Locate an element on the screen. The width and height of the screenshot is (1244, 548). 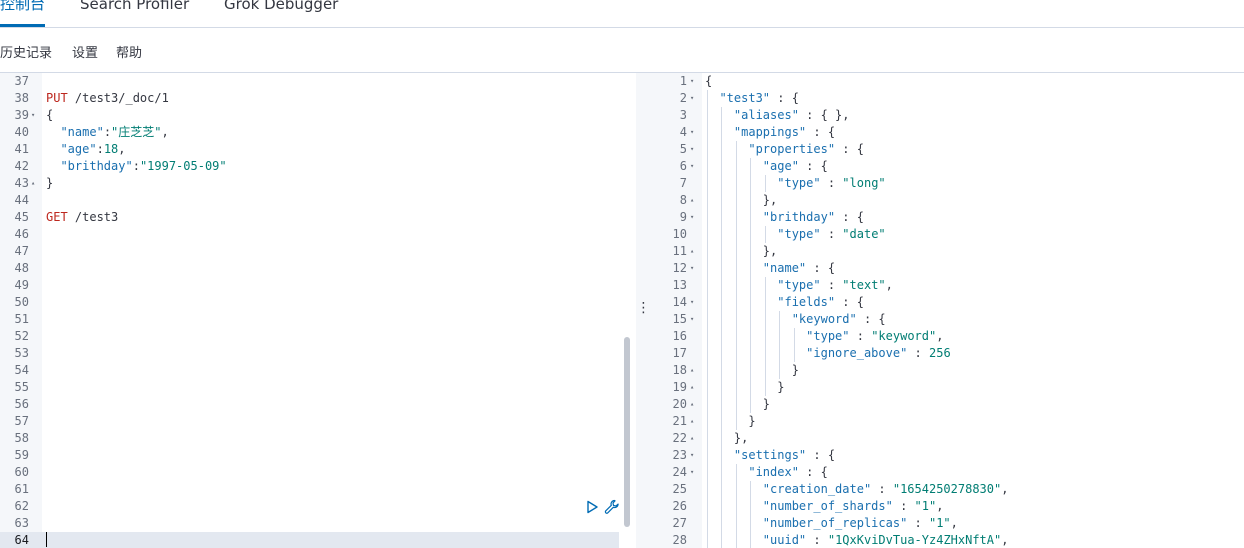
token-num: 18 is located at coordinates (111, 149).